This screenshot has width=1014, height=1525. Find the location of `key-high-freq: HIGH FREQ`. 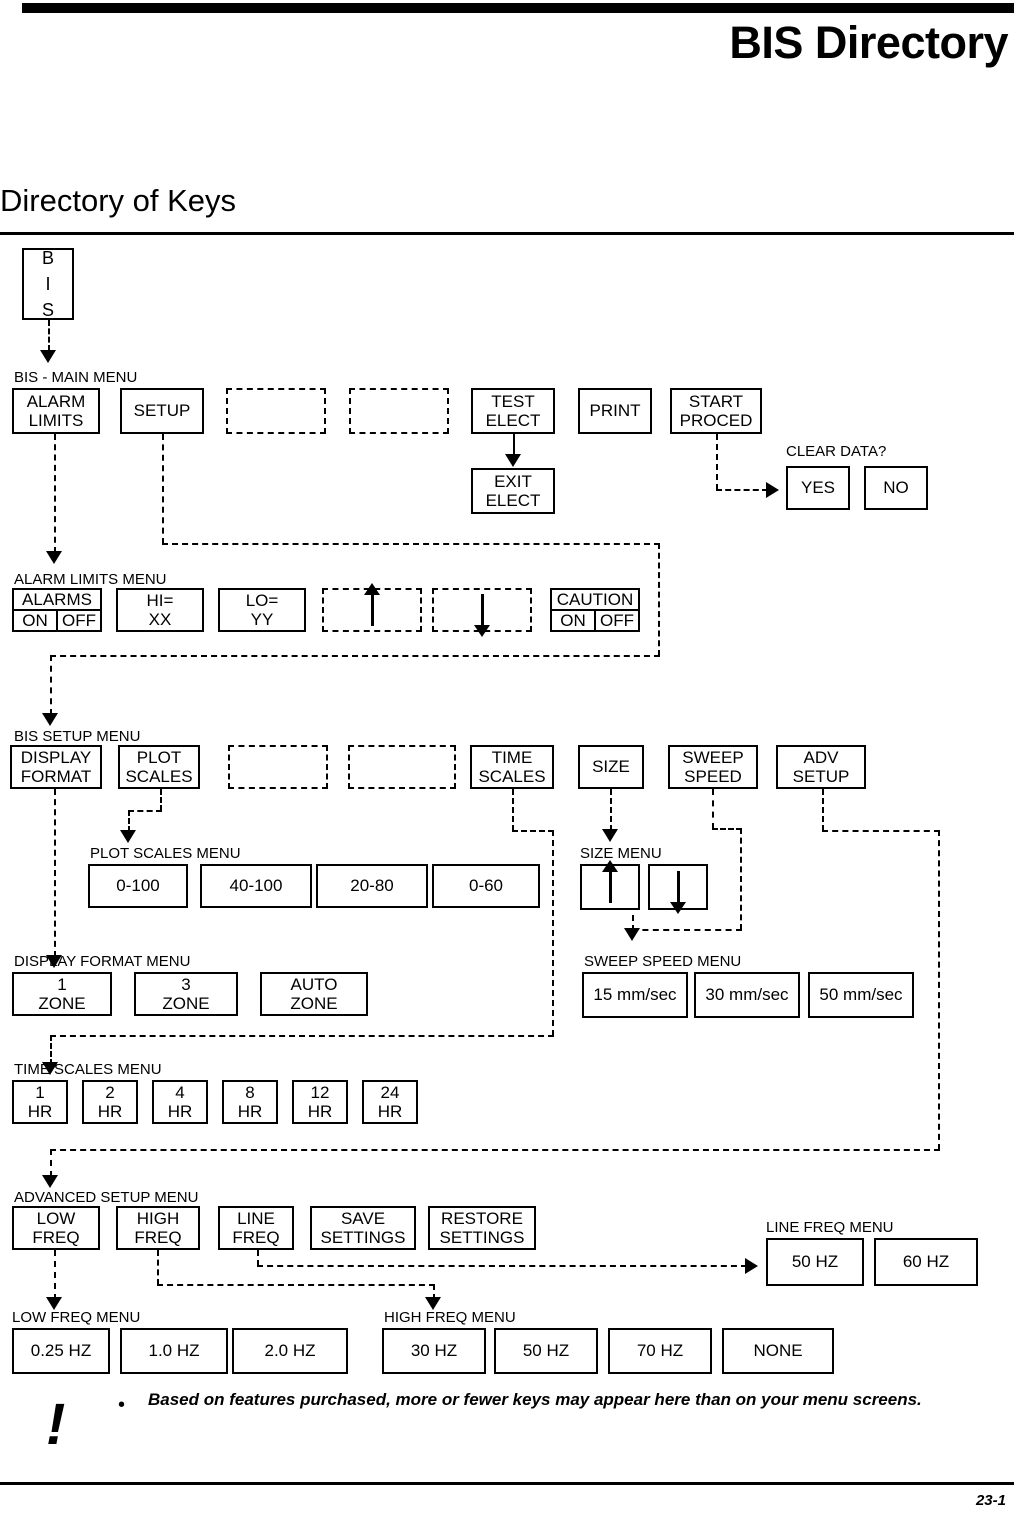

key-high-freq: HIGH FREQ is located at coordinates (158, 1228).